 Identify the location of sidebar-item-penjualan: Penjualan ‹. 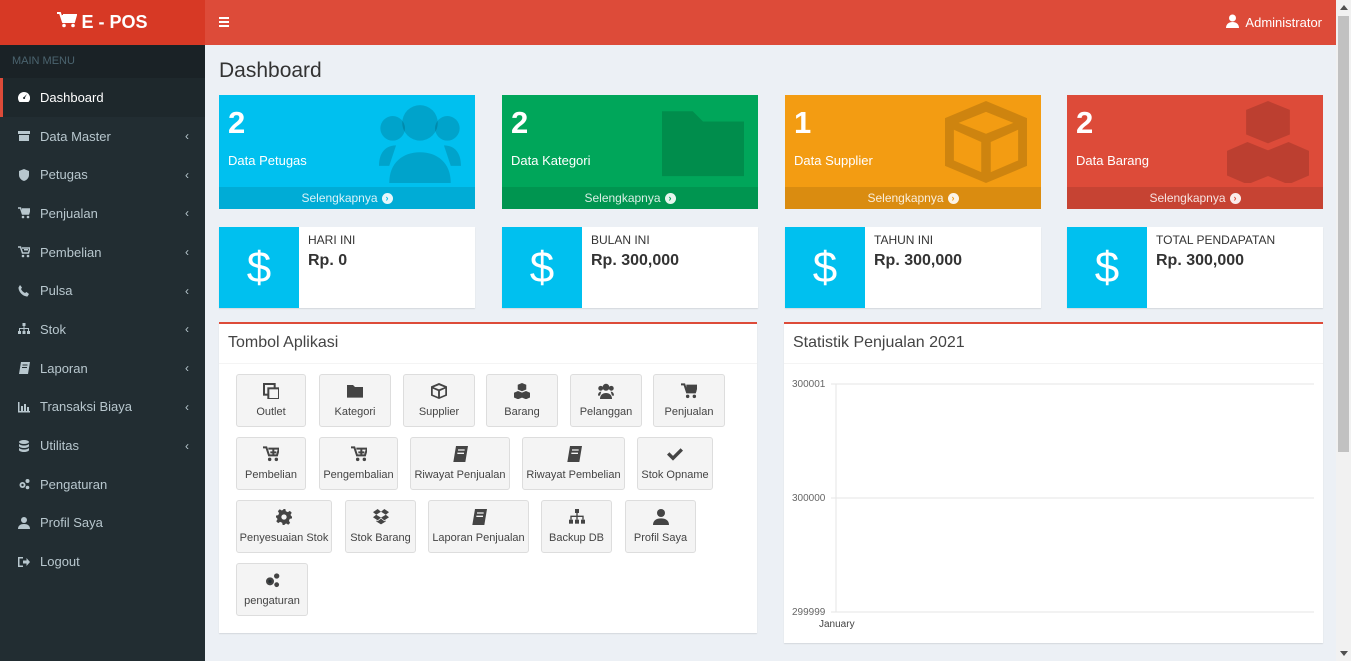
(102, 213).